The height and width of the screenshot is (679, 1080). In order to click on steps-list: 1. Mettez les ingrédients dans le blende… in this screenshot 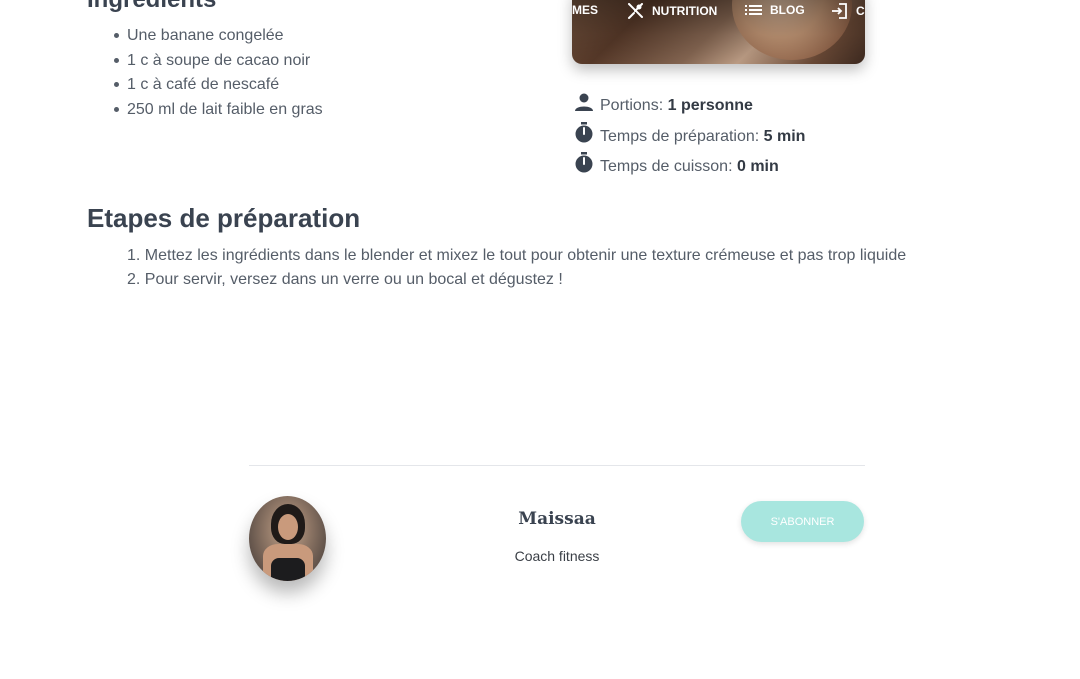, I will do `click(516, 270)`.